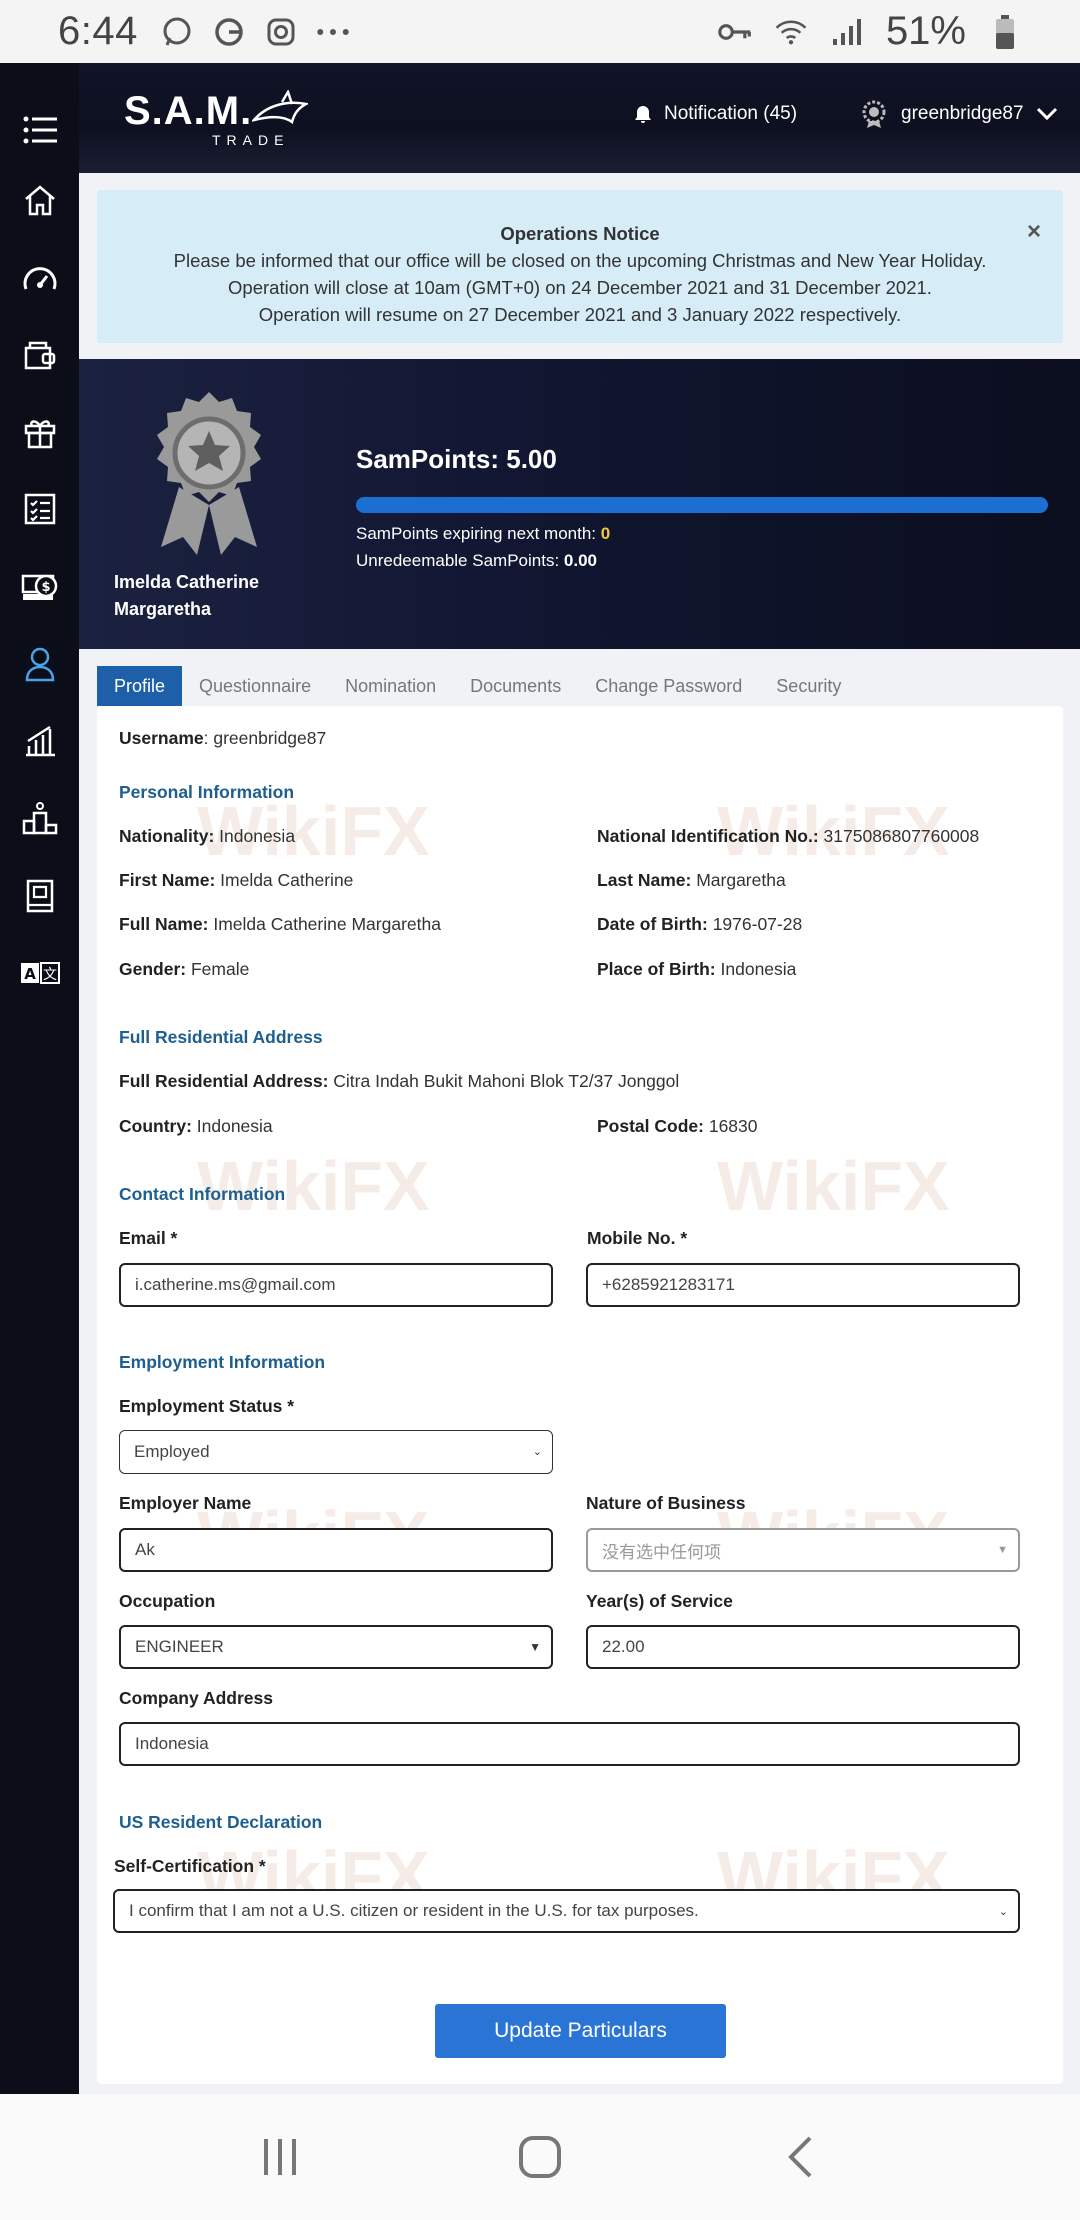  Describe the element at coordinates (196, 1698) in the screenshot. I see `company-address-label: Company Address` at that location.